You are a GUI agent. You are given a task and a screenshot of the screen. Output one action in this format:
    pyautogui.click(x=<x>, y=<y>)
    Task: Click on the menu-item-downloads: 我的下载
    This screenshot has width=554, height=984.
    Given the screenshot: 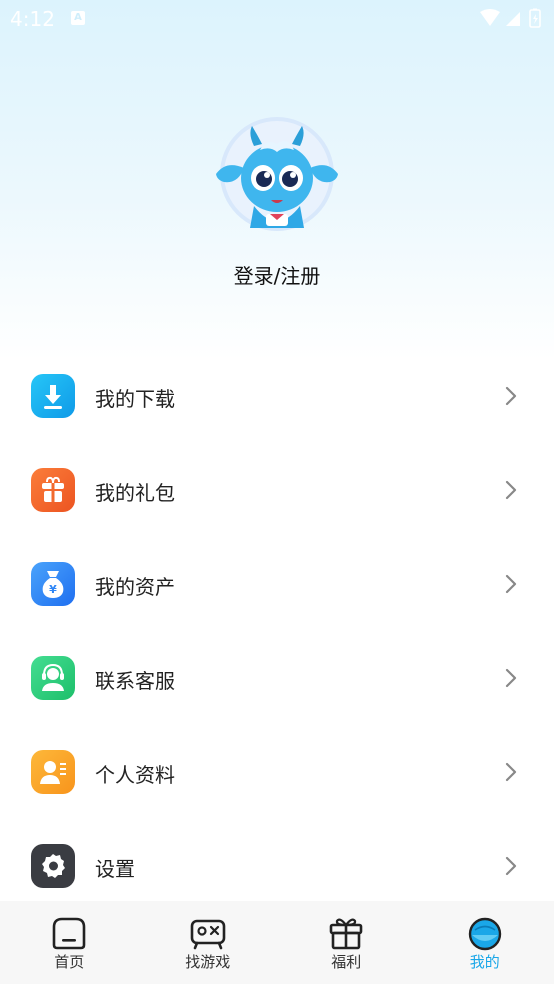 What is the action you would take?
    pyautogui.click(x=277, y=396)
    